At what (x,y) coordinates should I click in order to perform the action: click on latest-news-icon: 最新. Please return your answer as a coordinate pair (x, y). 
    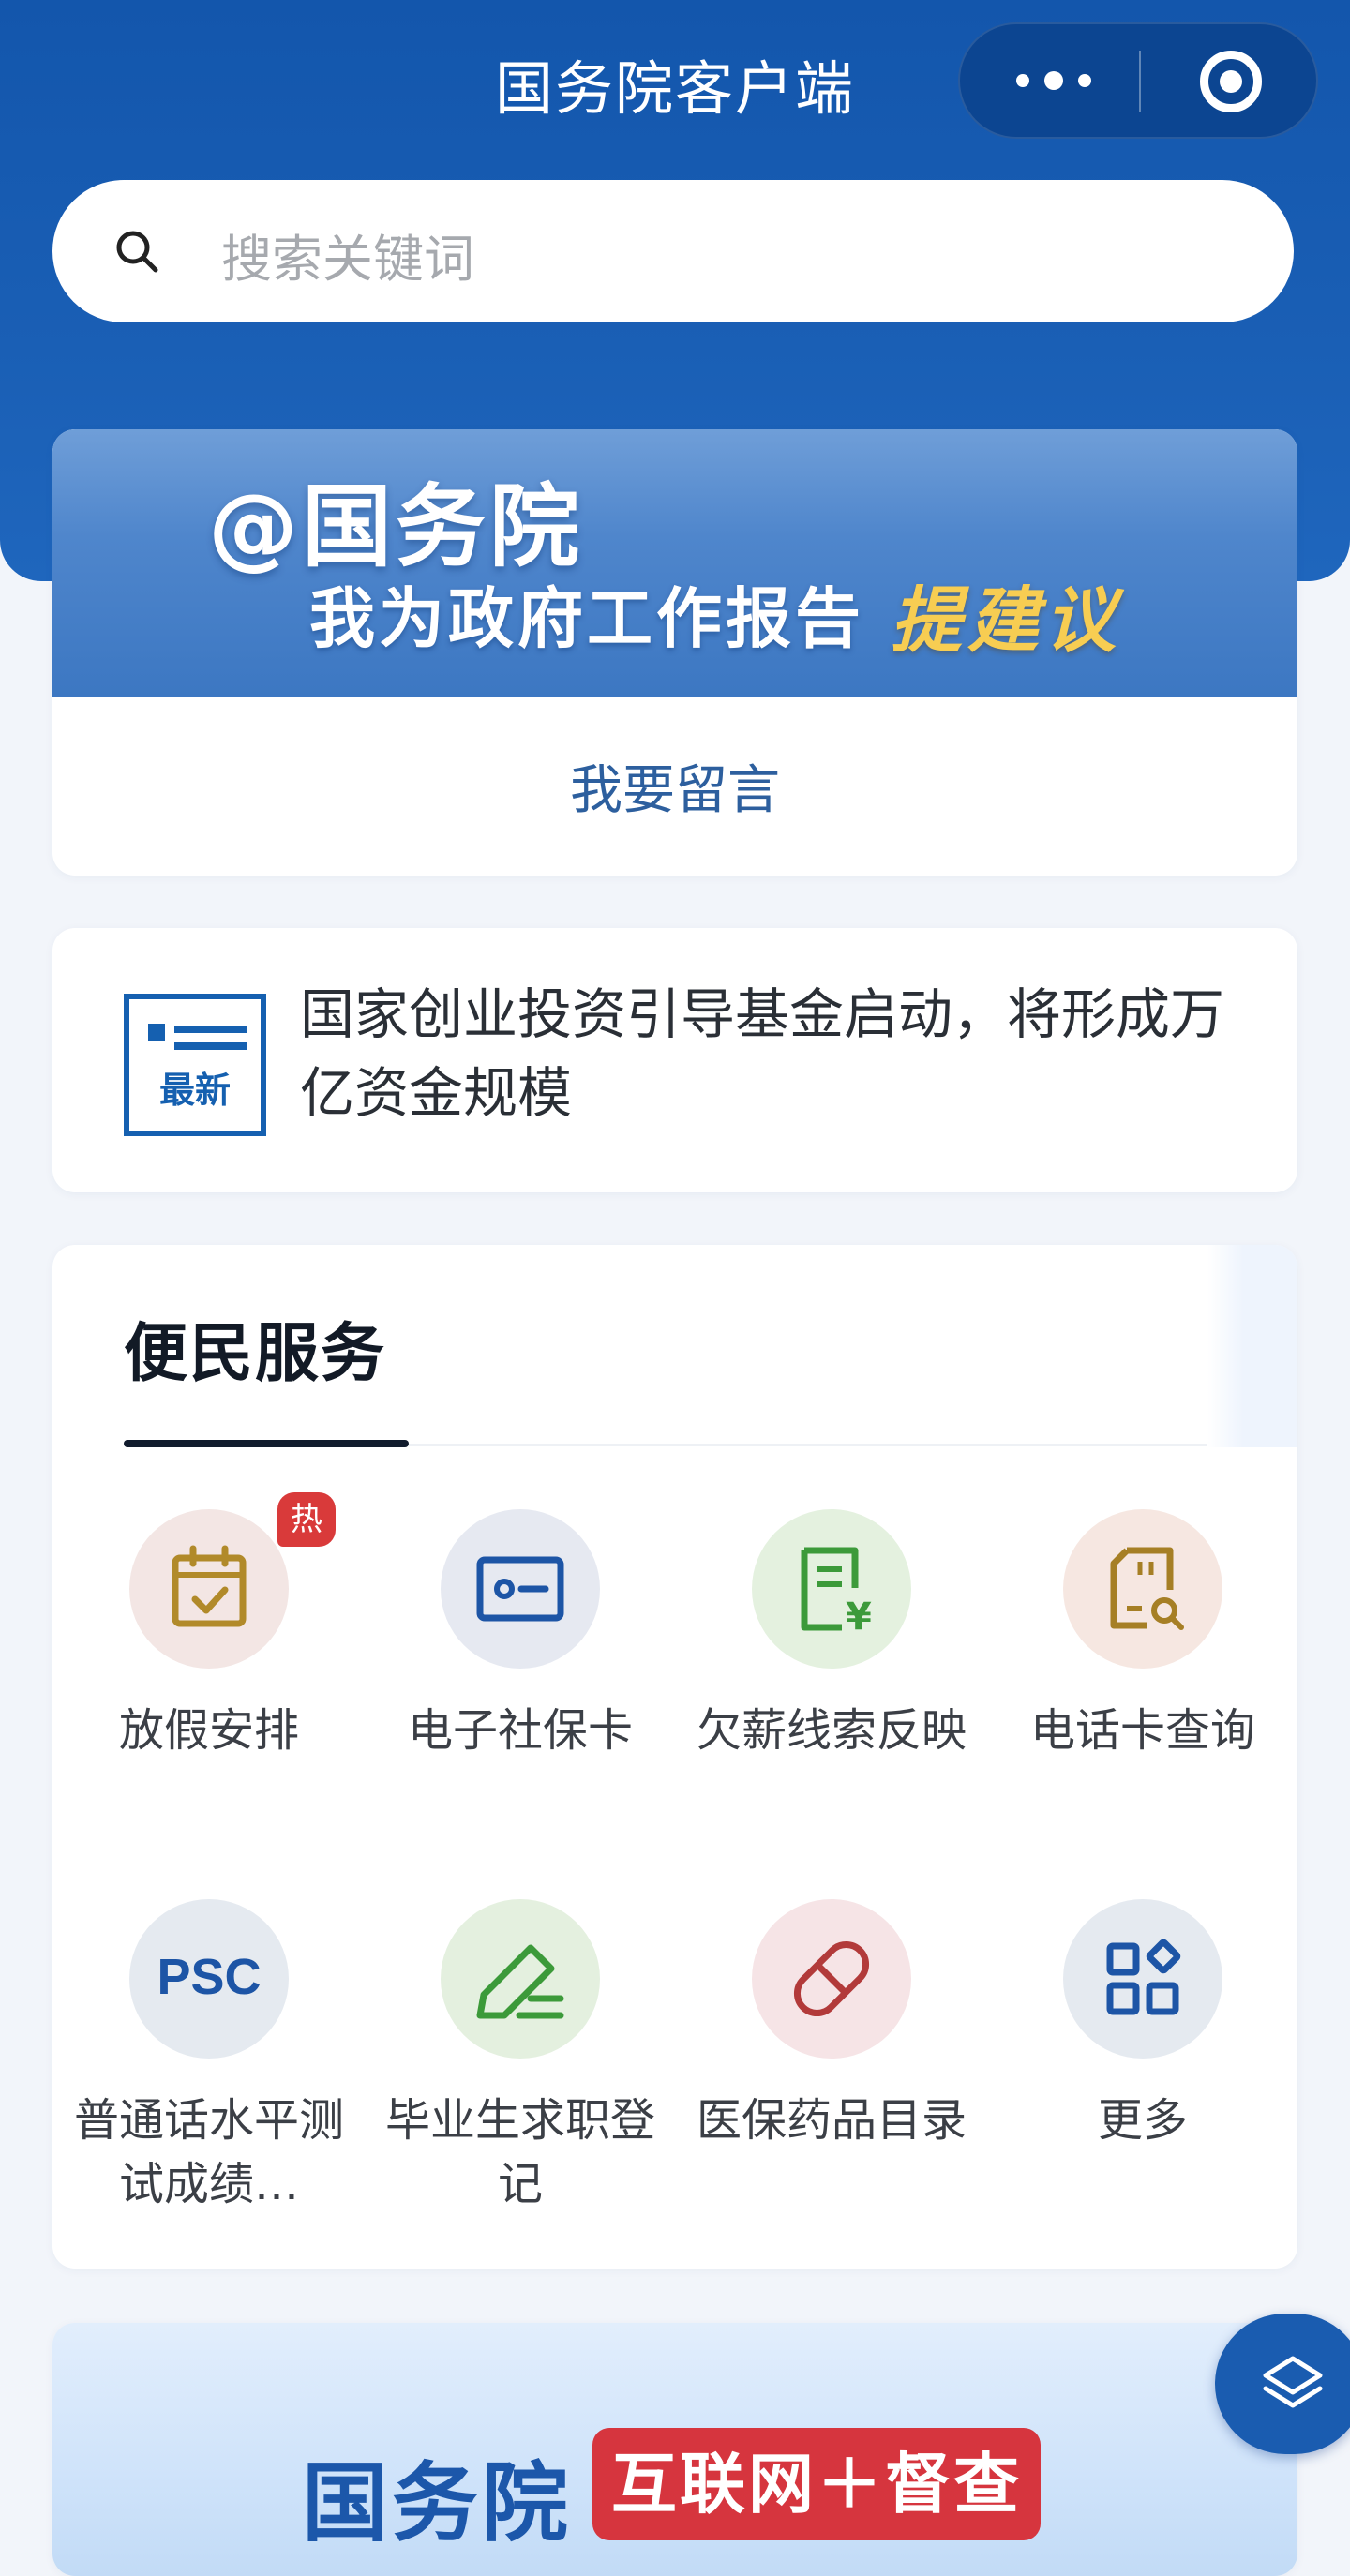
    Looking at the image, I should click on (195, 1065).